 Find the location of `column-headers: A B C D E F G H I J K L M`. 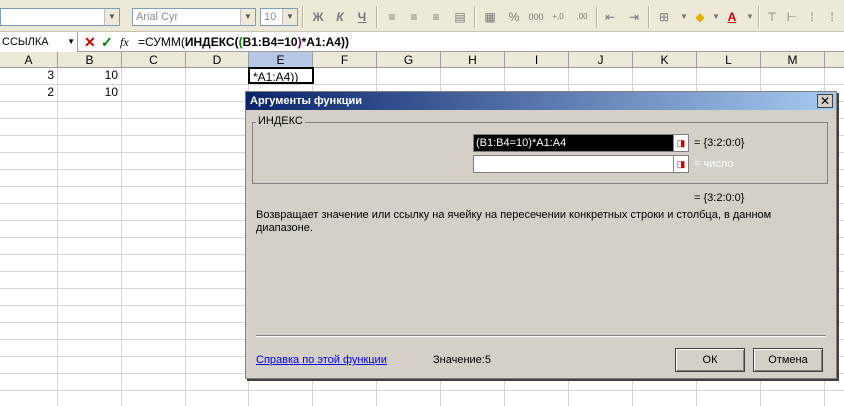

column-headers: A B C D E F G H I J K L M is located at coordinates (422, 60).